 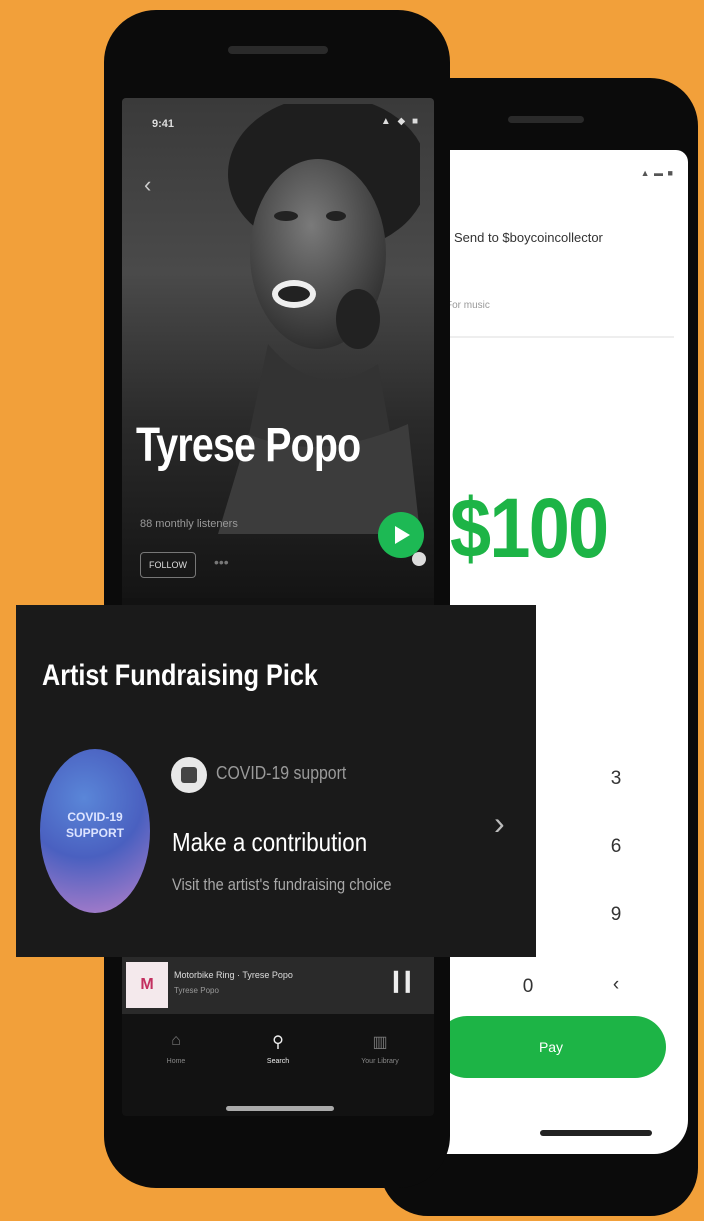 What do you see at coordinates (189, 775) in the screenshot?
I see `organization-logo-icon` at bounding box center [189, 775].